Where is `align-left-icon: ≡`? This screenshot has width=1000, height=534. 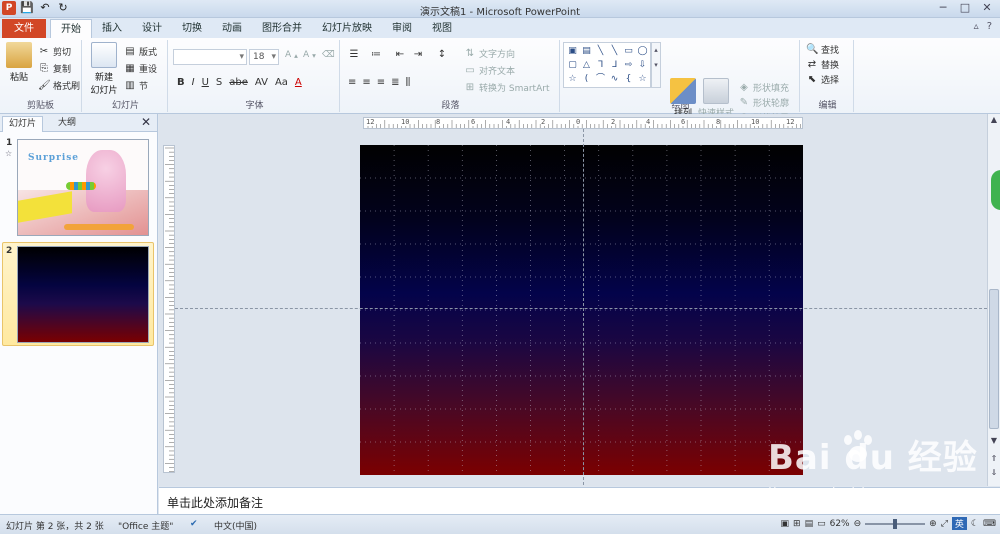 align-left-icon: ≡ is located at coordinates (352, 82).